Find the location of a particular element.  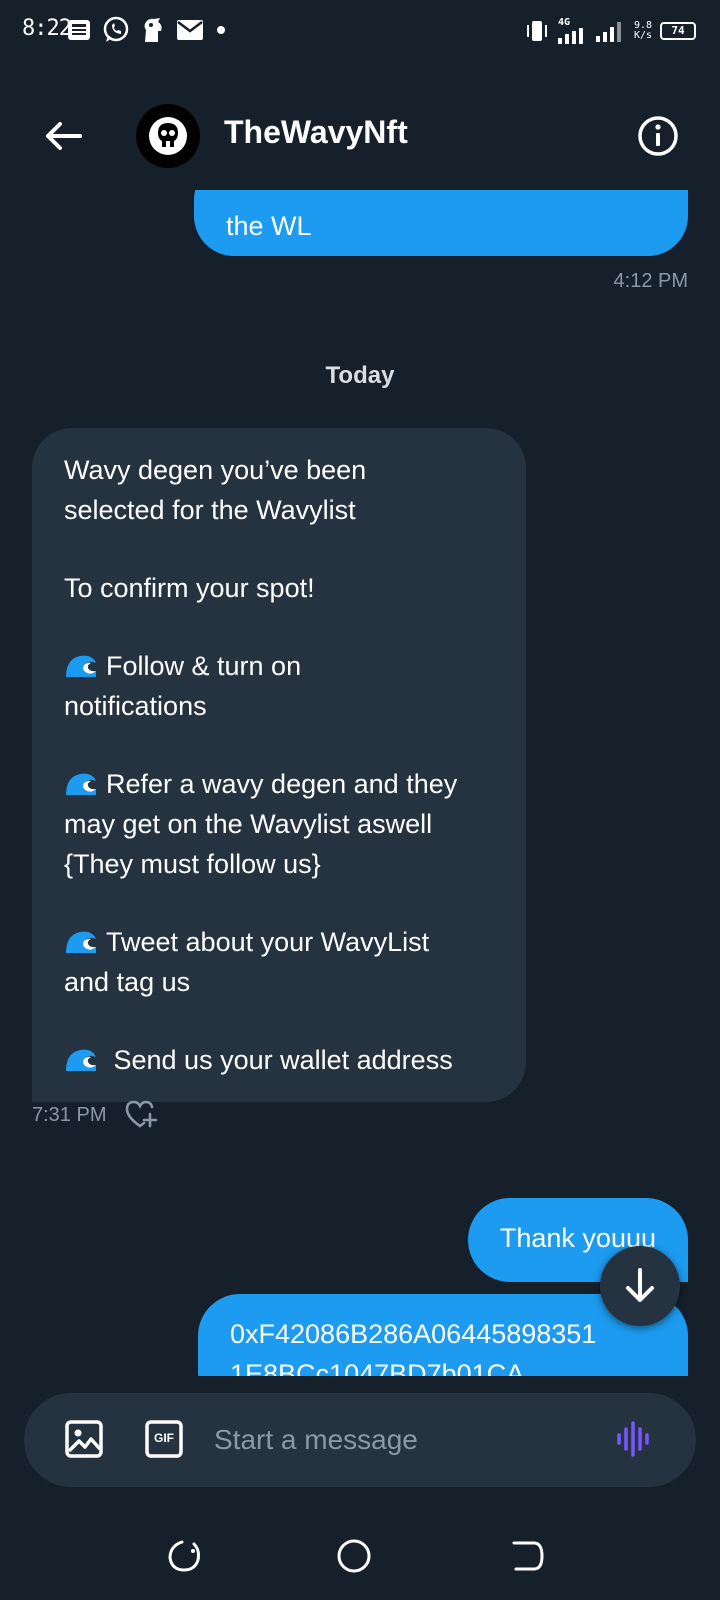

message-paragraph: Follow & turn on notifications is located at coordinates (279, 686).